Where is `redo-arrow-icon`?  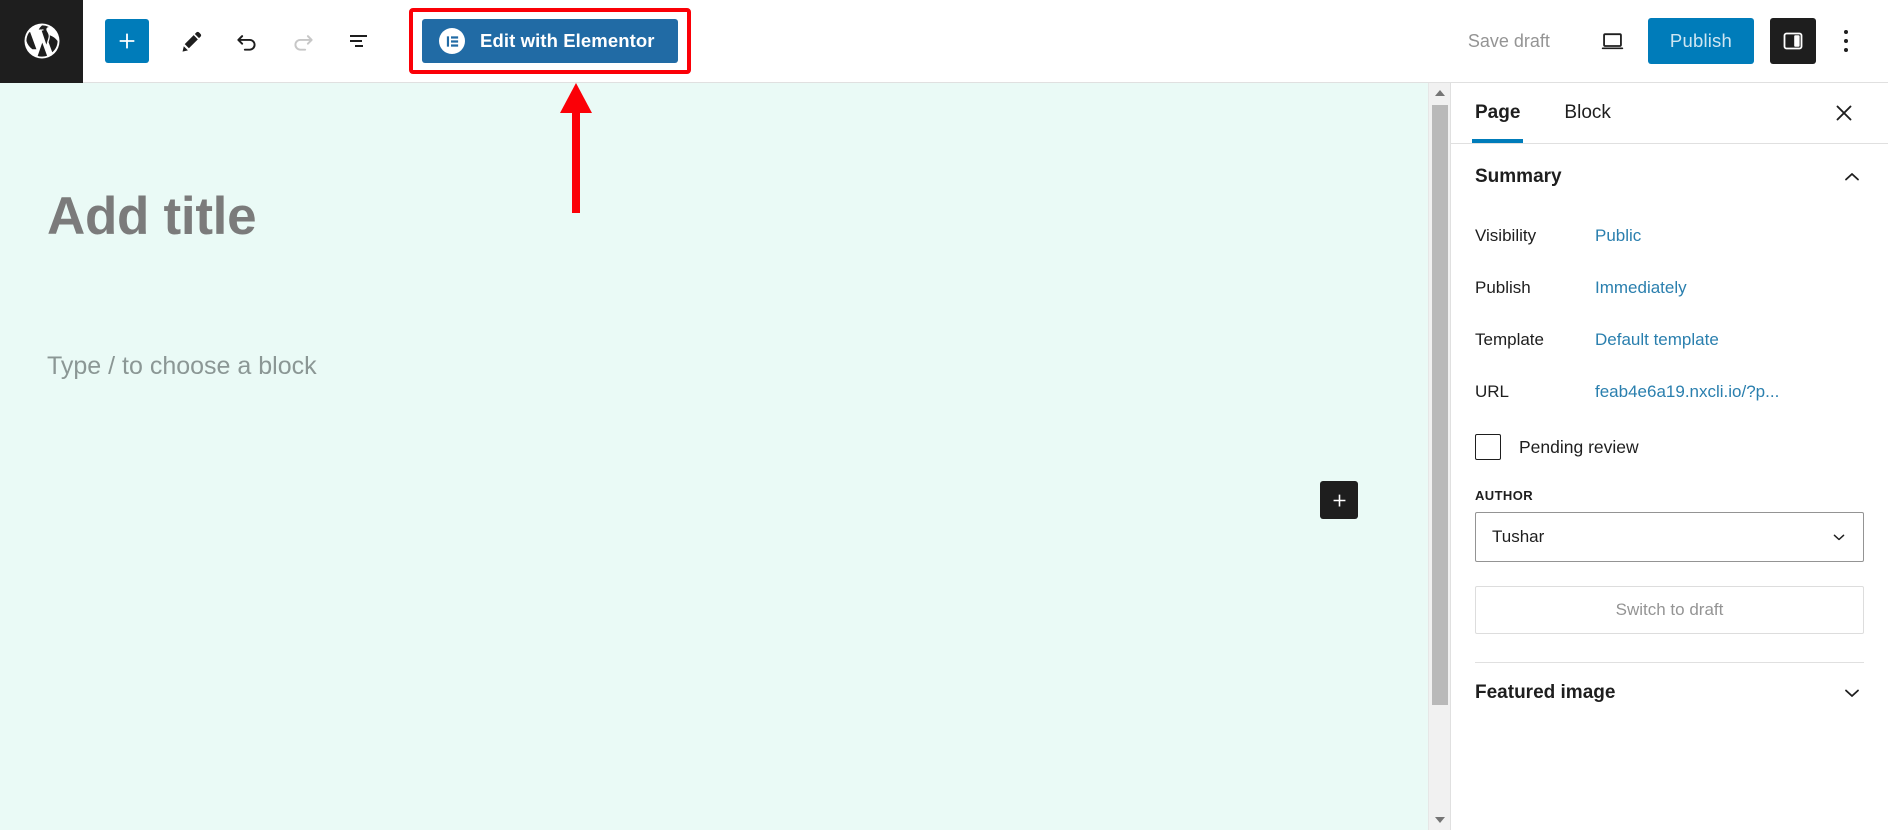 redo-arrow-icon is located at coordinates (303, 43).